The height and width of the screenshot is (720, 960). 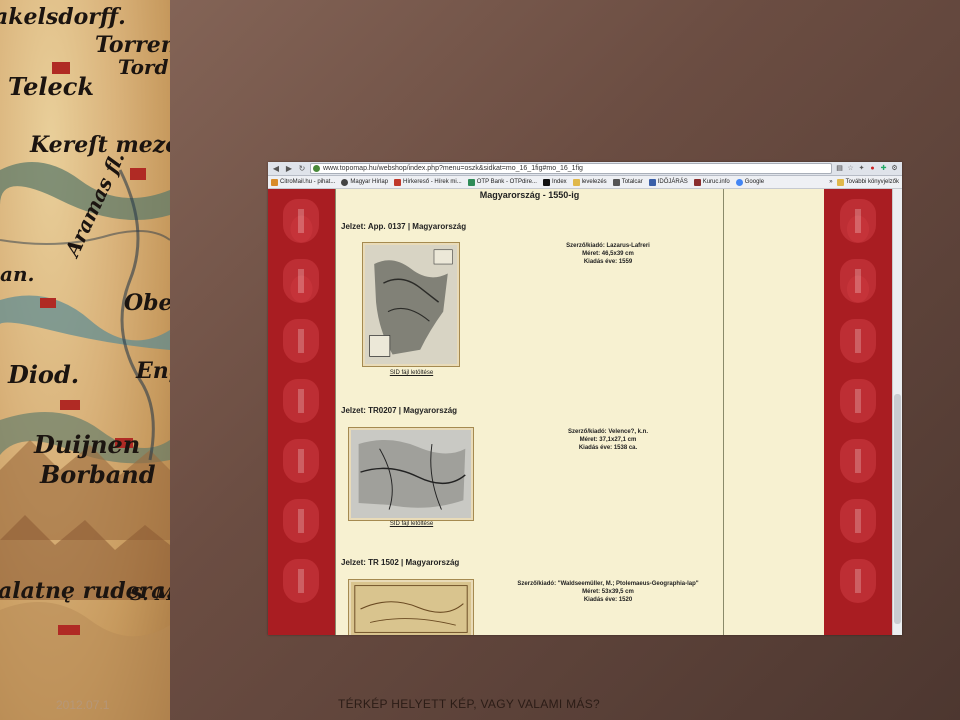 I want to click on entry-size: Méret: 37,1x27,1 cm, so click(x=608, y=440).